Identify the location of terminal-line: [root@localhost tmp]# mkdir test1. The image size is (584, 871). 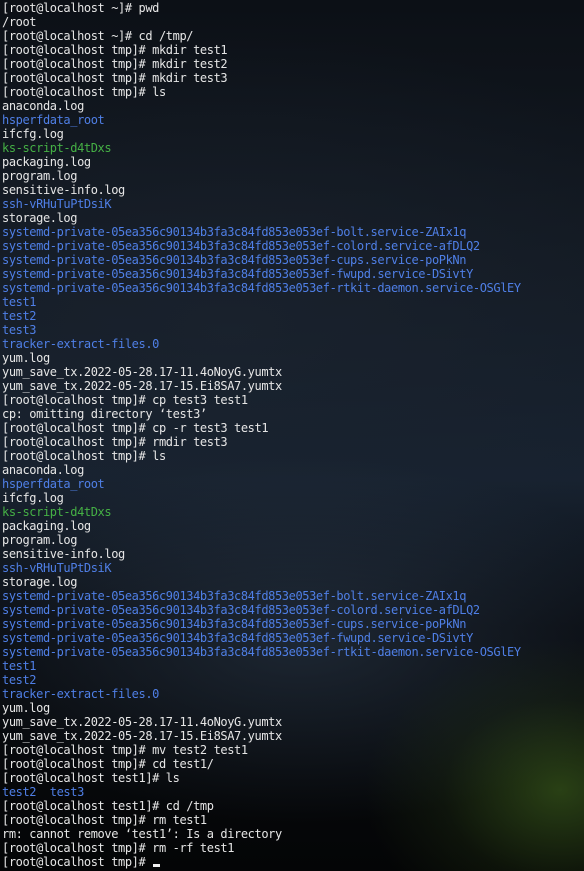
(115, 50).